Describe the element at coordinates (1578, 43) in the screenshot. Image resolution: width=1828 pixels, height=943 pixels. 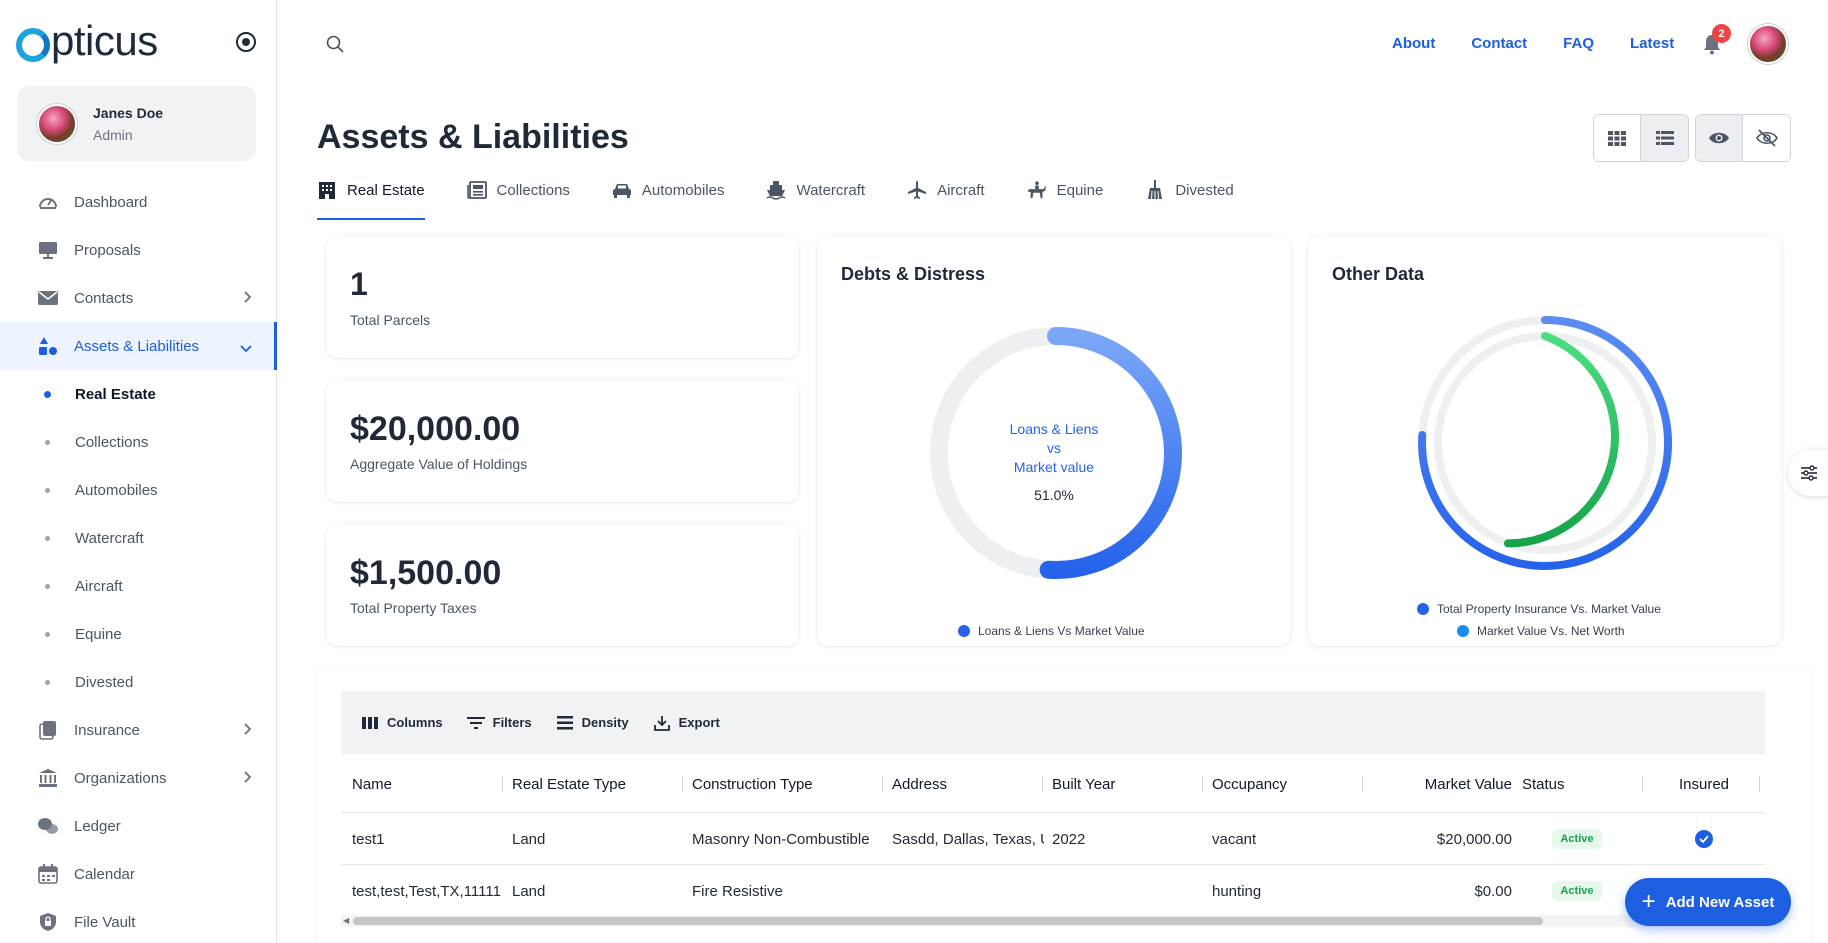
I see `nav-link-faq: FAQ` at that location.